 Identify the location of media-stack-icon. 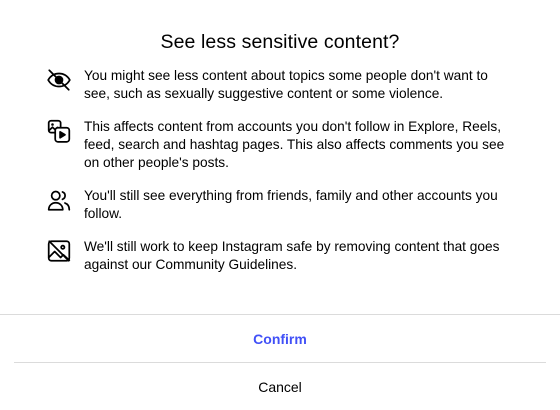
(59, 131).